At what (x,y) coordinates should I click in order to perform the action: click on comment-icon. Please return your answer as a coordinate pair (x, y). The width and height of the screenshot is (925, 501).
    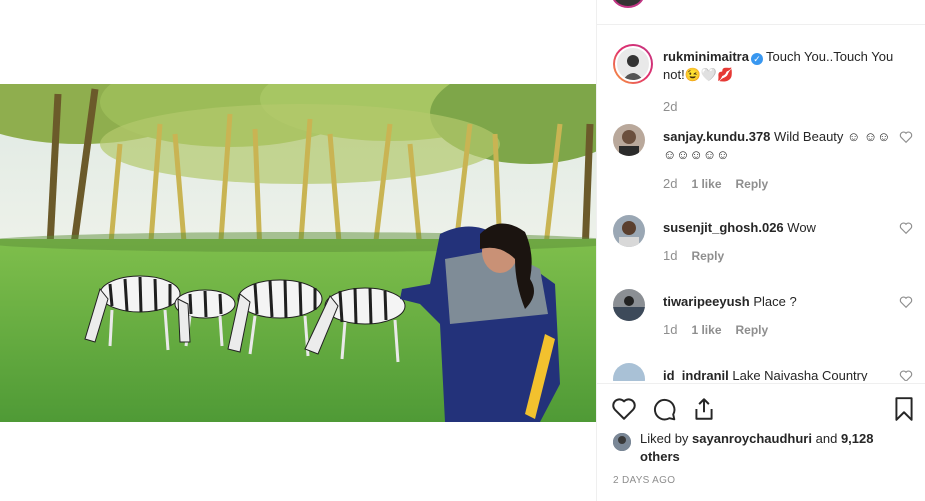
    Looking at the image, I should click on (664, 409).